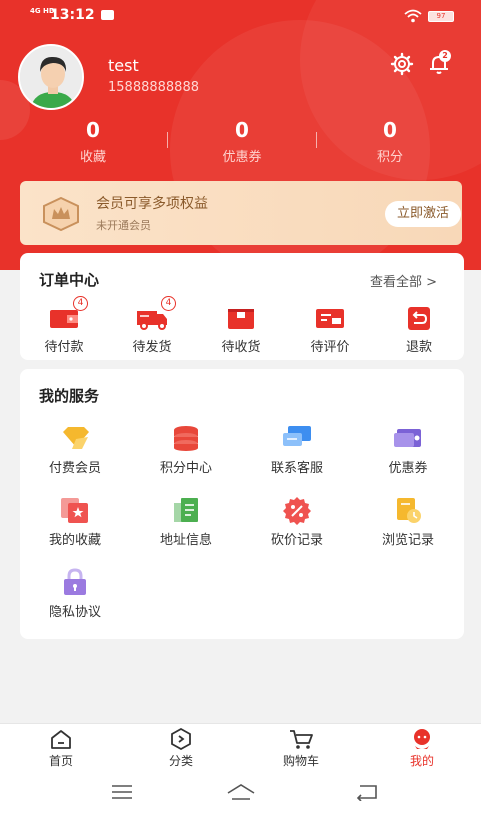 Image resolution: width=481 pixels, height=813 pixels. I want to click on service-privacy-policy: 隐私协议, so click(75, 593).